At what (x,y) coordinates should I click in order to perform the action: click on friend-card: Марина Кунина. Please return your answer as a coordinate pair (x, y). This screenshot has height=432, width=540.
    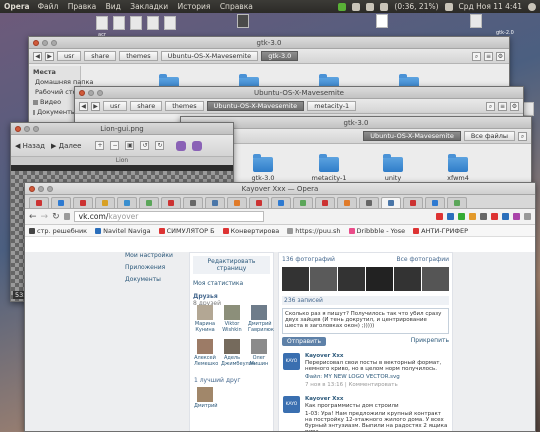
    Looking at the image, I should click on (205, 319).